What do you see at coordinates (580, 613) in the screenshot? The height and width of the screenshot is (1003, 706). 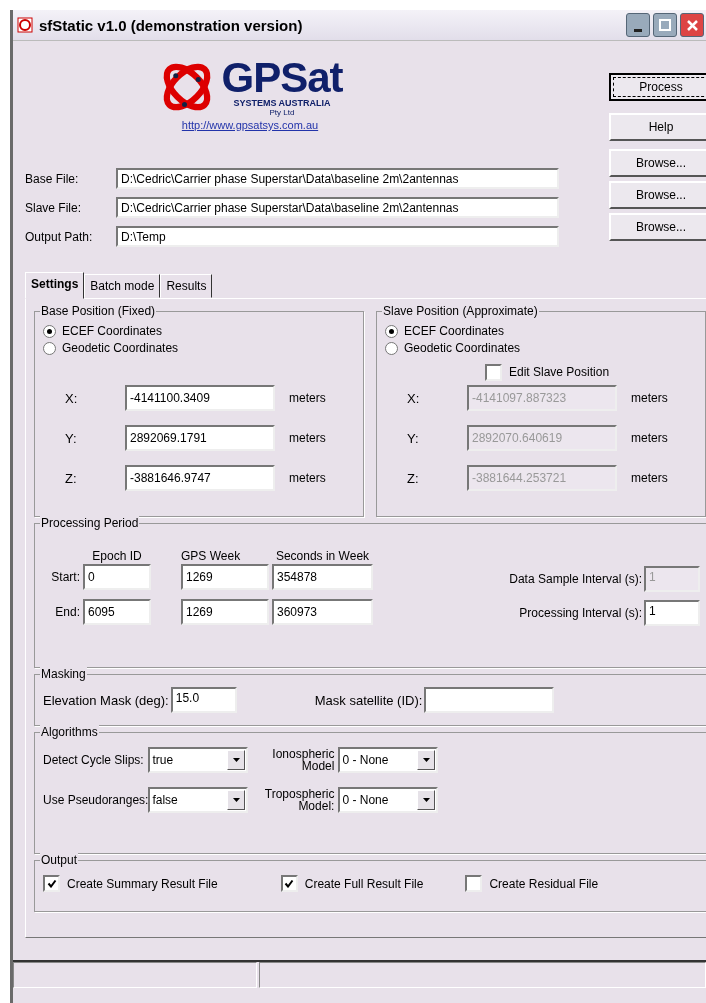 I see `field-label: Processing Interval (s):` at bounding box center [580, 613].